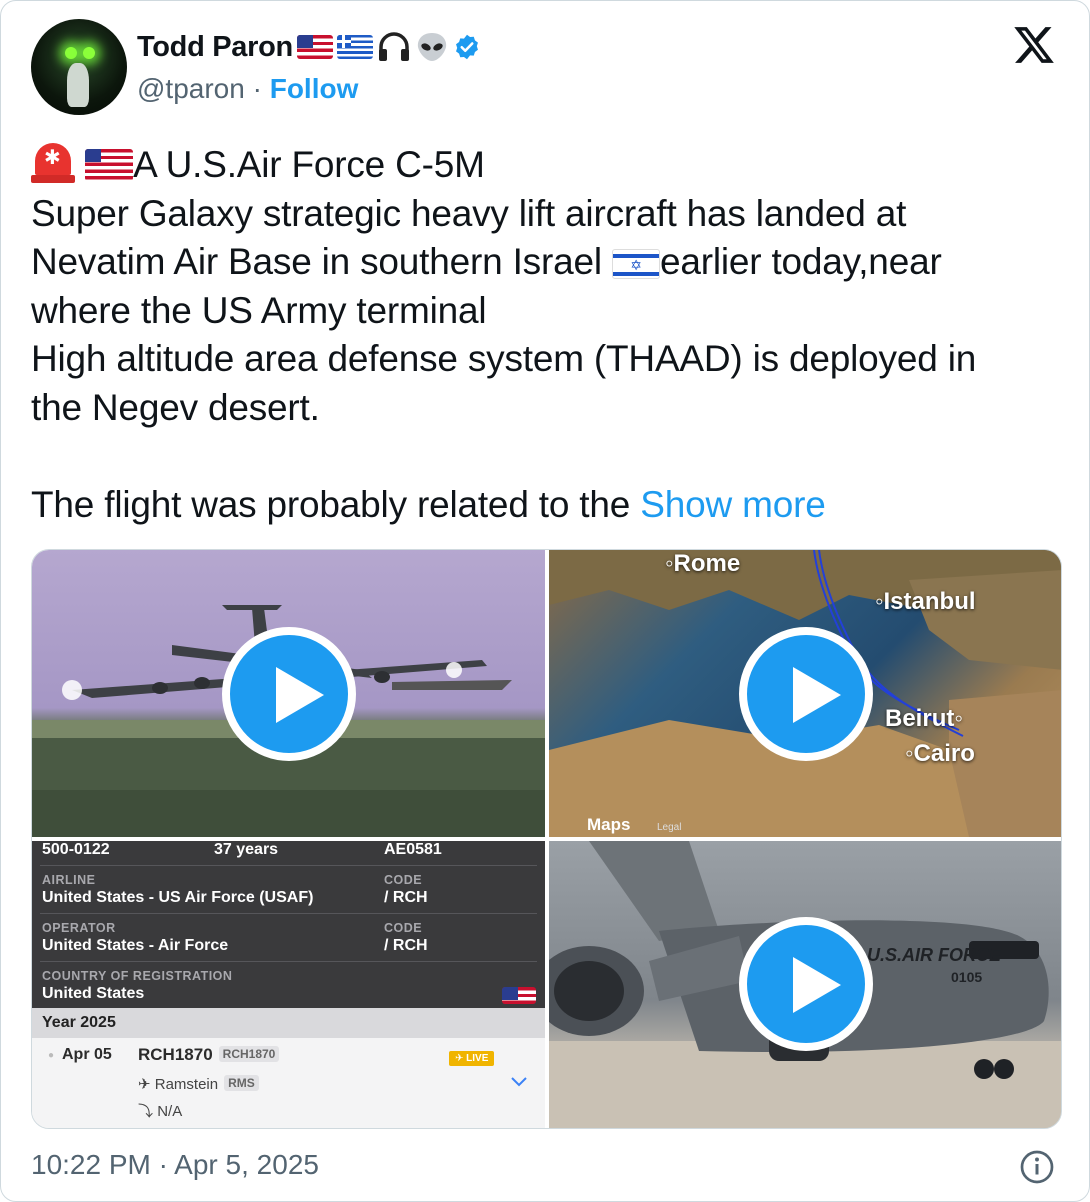 The image size is (1090, 1202). What do you see at coordinates (413, 849) in the screenshot?
I see `hex-code-value: AE0581` at bounding box center [413, 849].